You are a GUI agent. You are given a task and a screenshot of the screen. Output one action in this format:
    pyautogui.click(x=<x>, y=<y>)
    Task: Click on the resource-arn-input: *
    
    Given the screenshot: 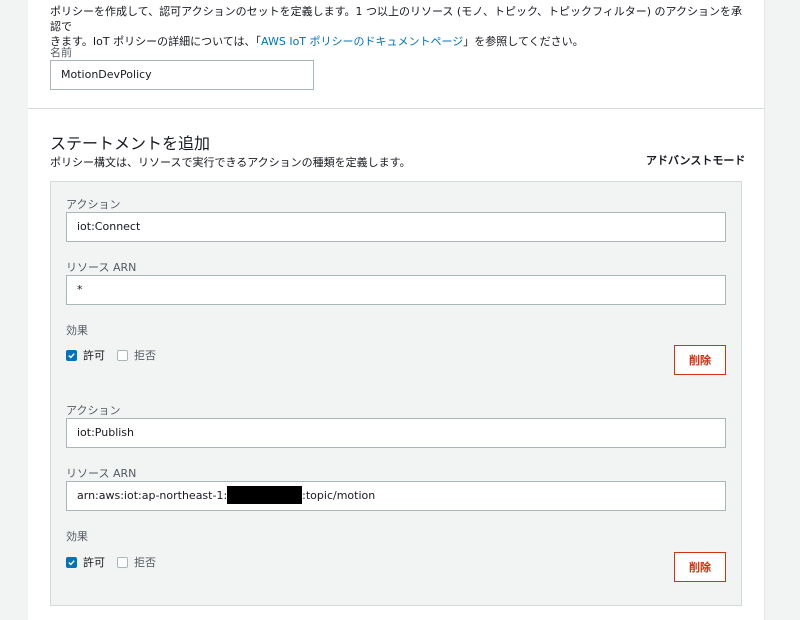 What is the action you would take?
    pyautogui.click(x=396, y=290)
    